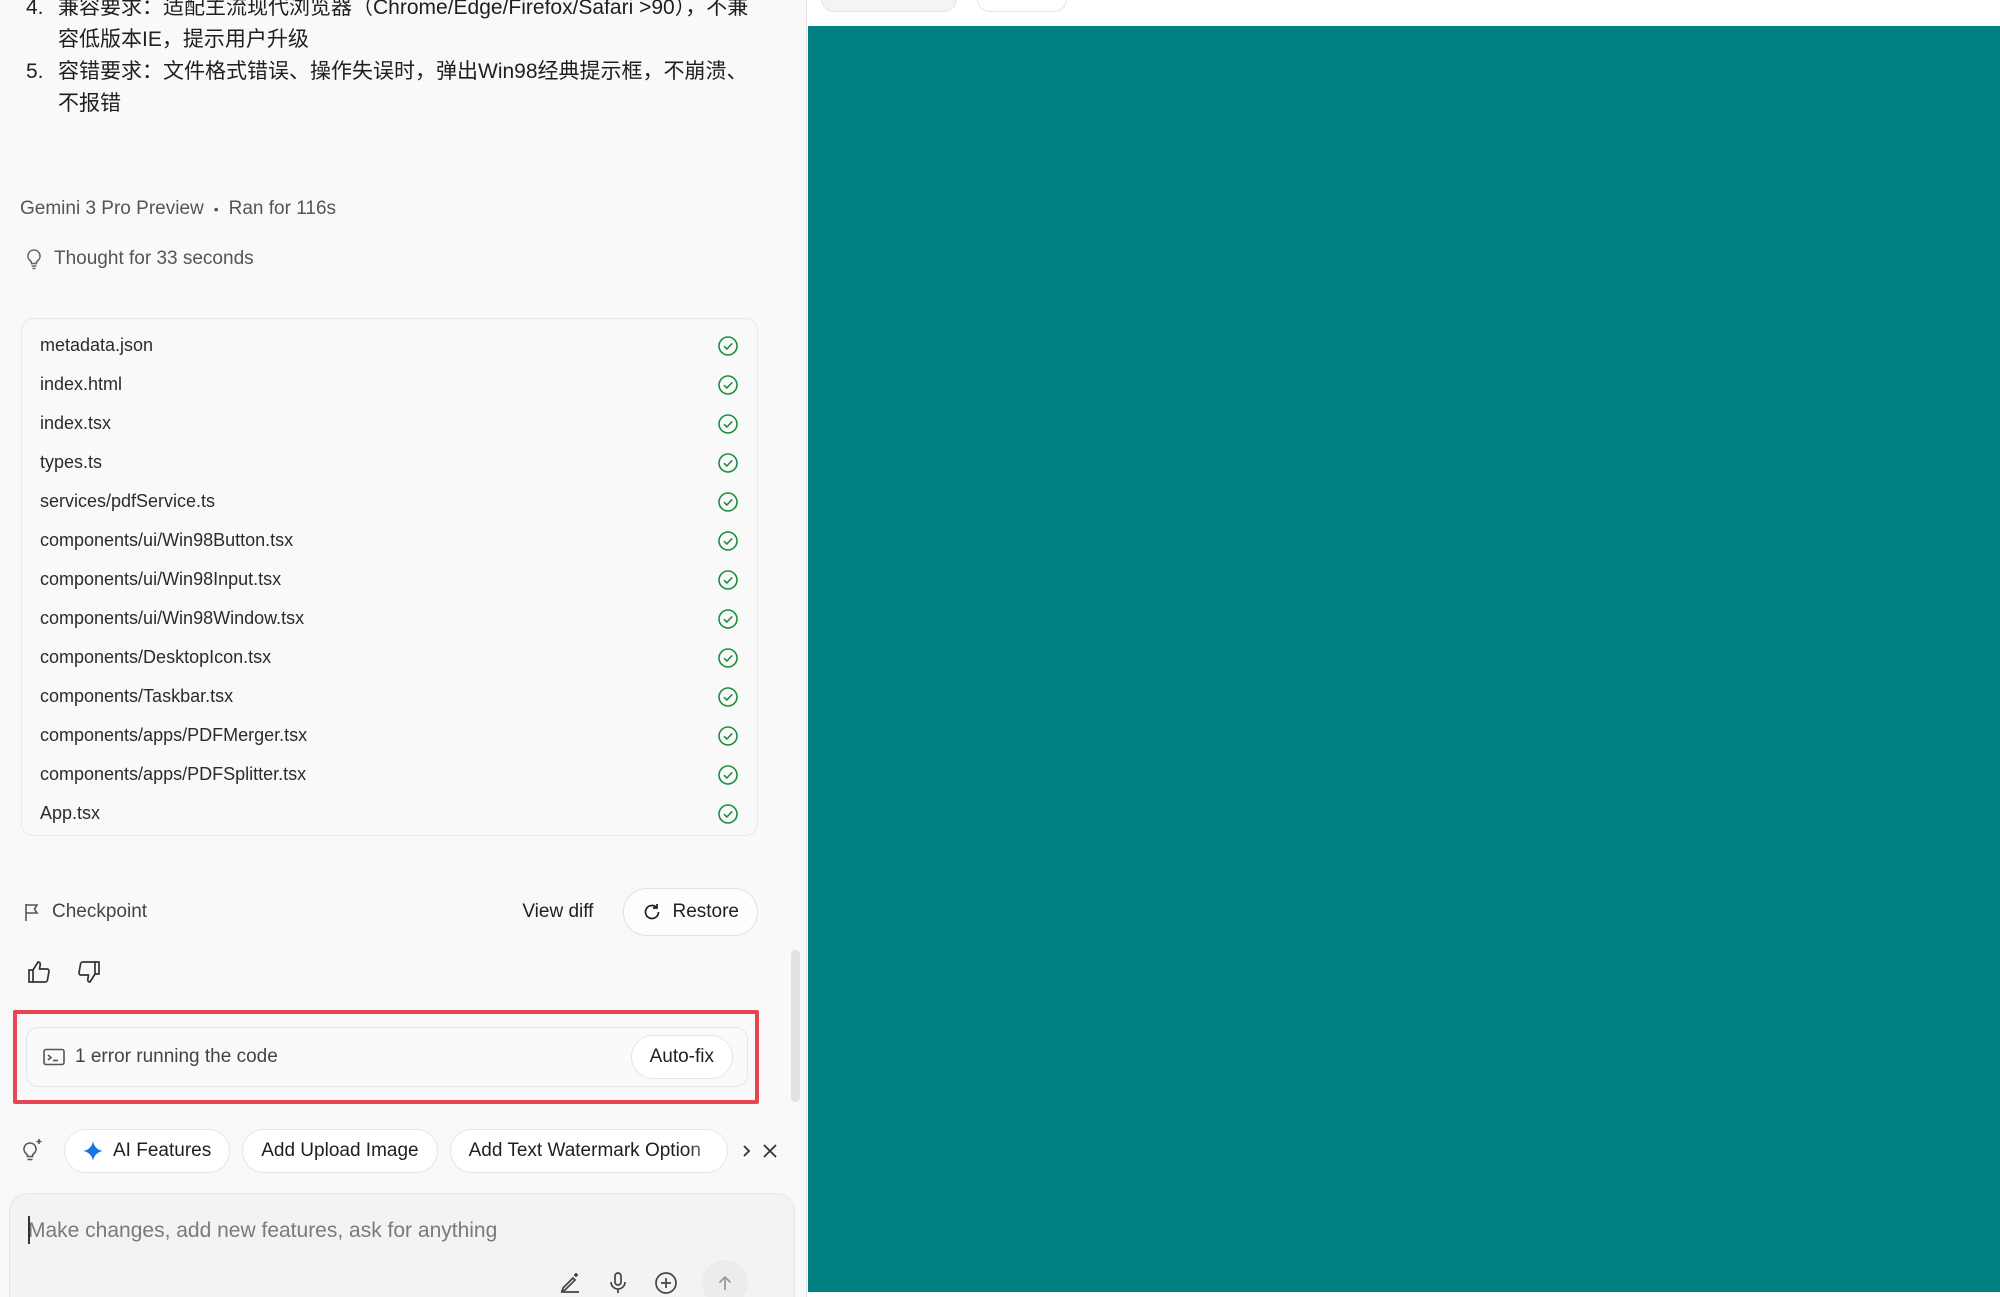 This screenshot has width=2000, height=1297. I want to click on error-card: 1 error running the code Auto-fix, so click(387, 1057).